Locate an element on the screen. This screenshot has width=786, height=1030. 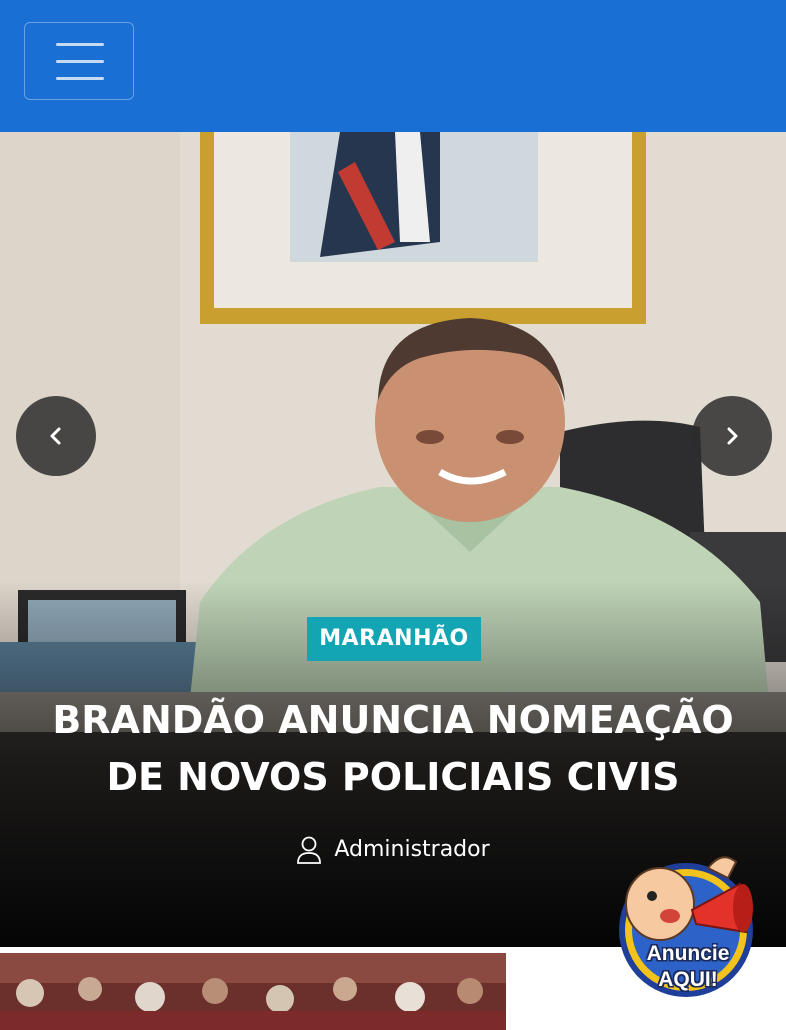
hamburger-icon is located at coordinates (80, 62).